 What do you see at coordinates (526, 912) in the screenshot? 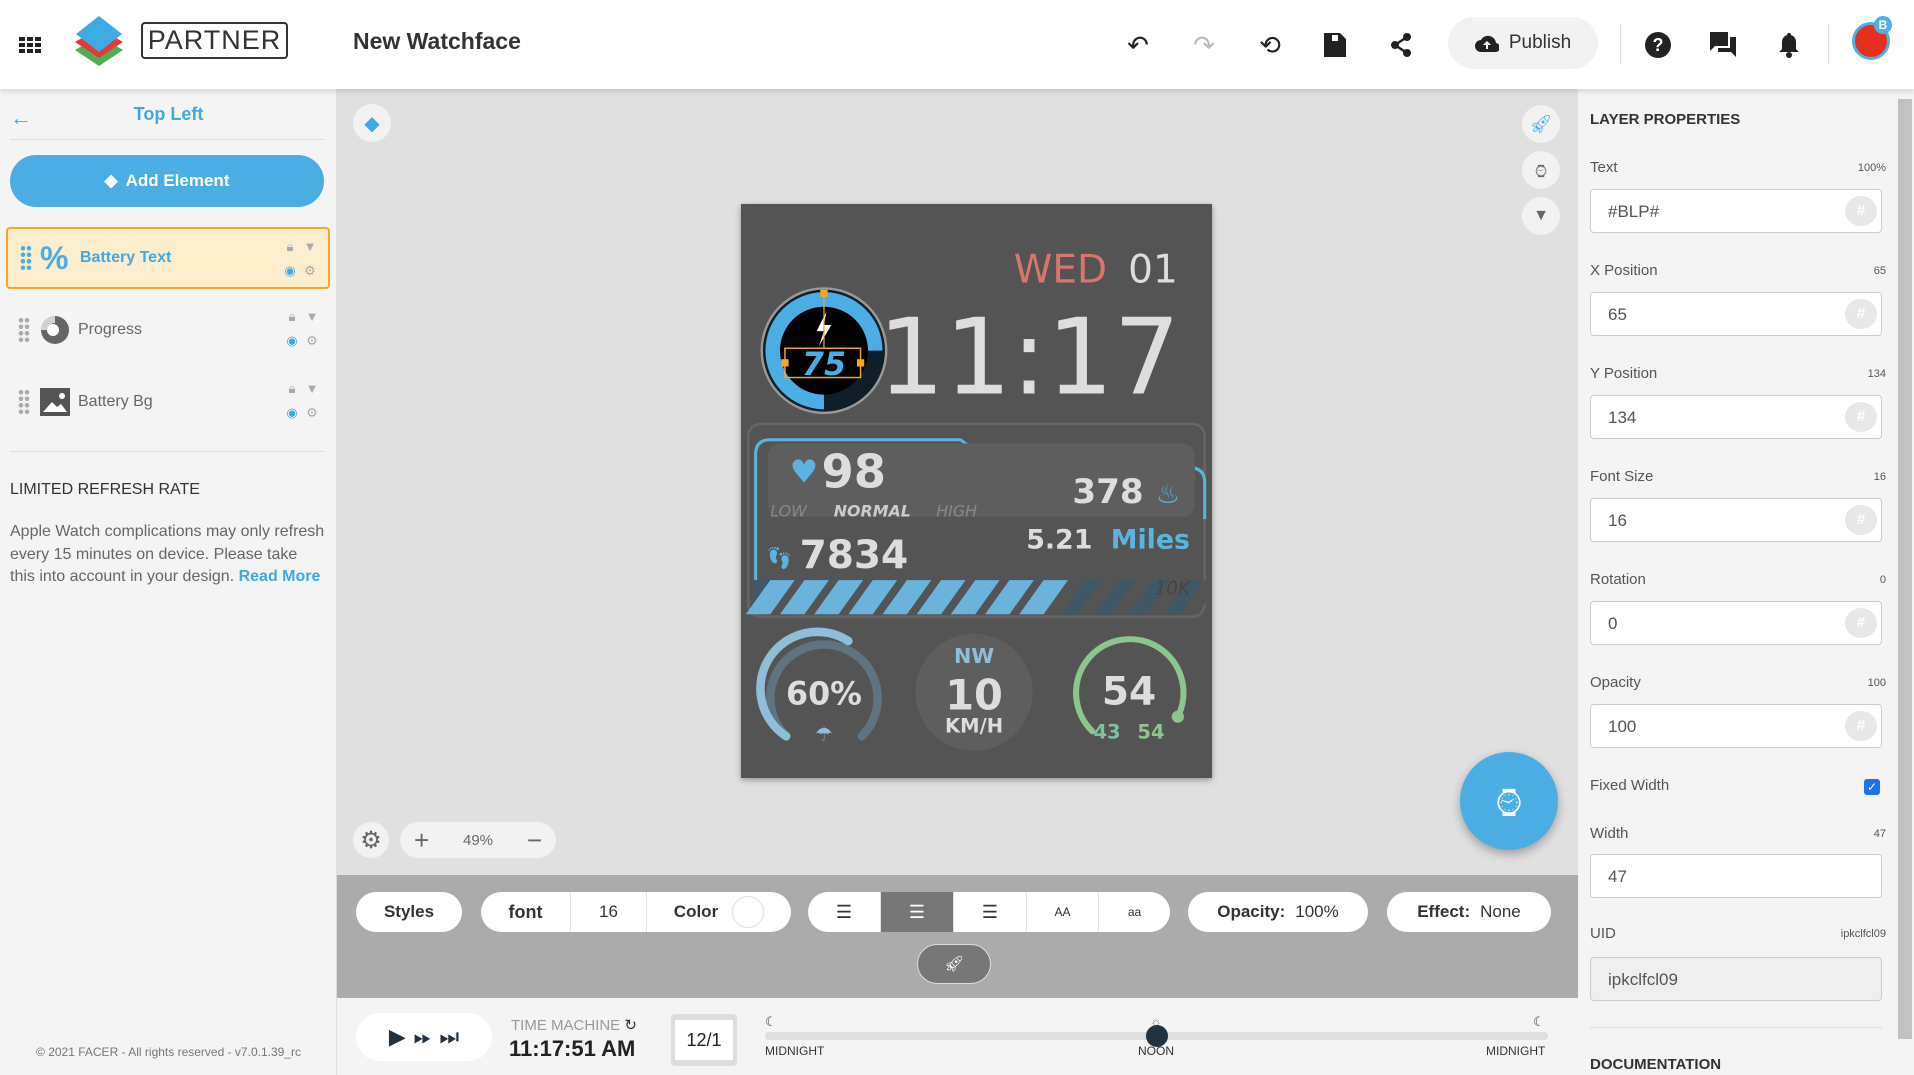
I see `font-select: font` at bounding box center [526, 912].